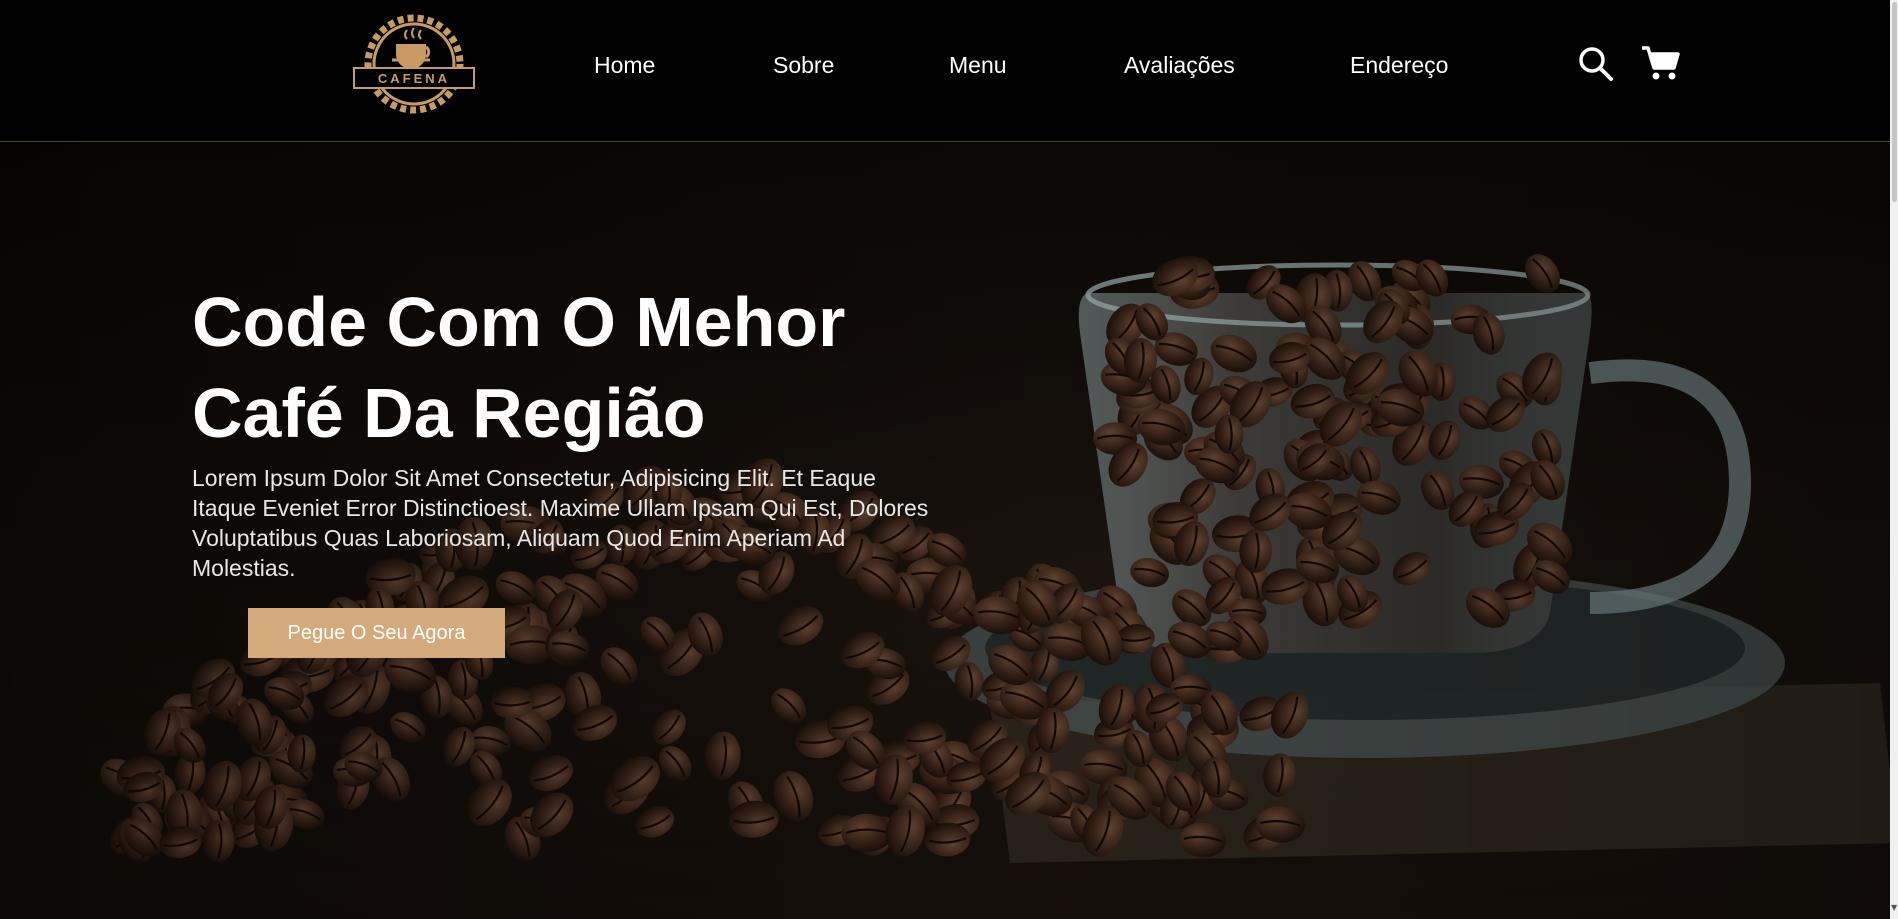 The image size is (1898, 919). What do you see at coordinates (1179, 65) in the screenshot?
I see `nav-avaliacoes: Avaliações` at bounding box center [1179, 65].